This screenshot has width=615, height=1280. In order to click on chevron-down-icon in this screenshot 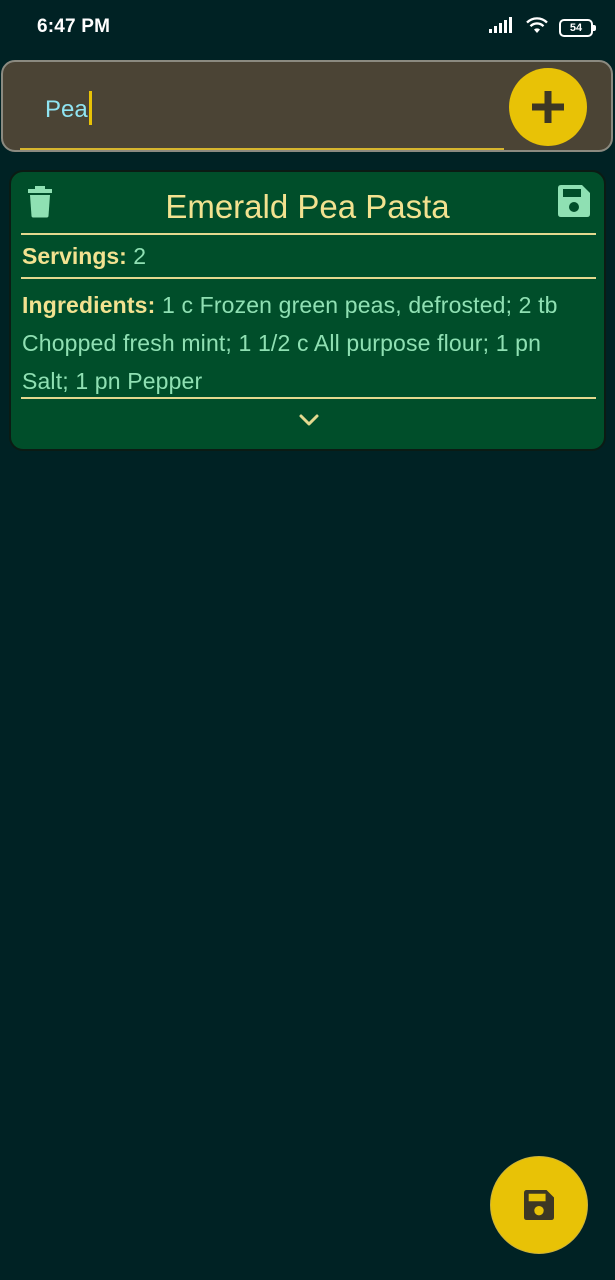, I will do `click(309, 420)`.